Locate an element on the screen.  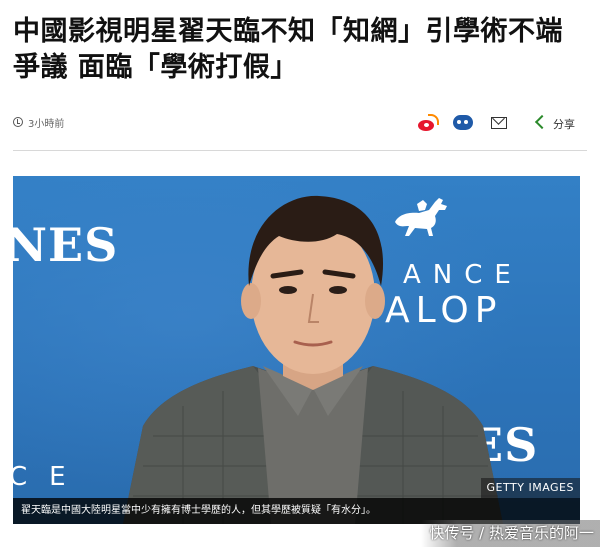
headline-line-2: 爭議 面臨「學術打假」 is located at coordinates (155, 67).